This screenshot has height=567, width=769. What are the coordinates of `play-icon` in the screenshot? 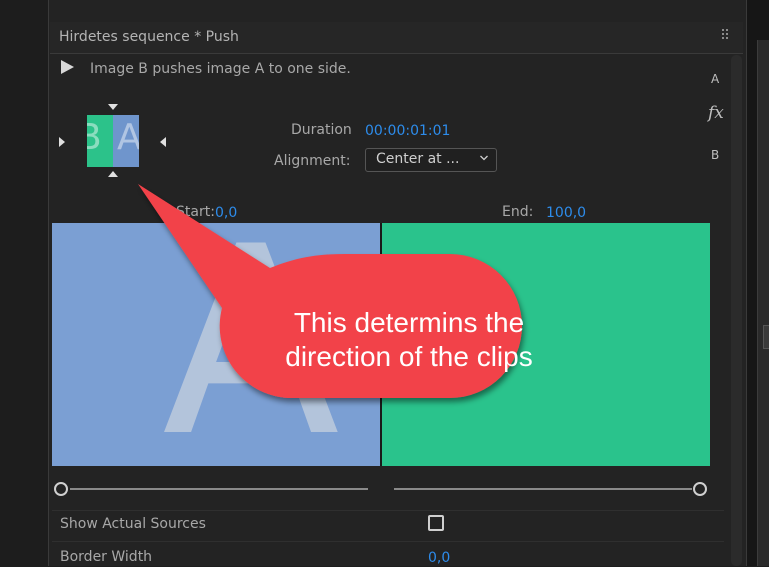 It's located at (67, 67).